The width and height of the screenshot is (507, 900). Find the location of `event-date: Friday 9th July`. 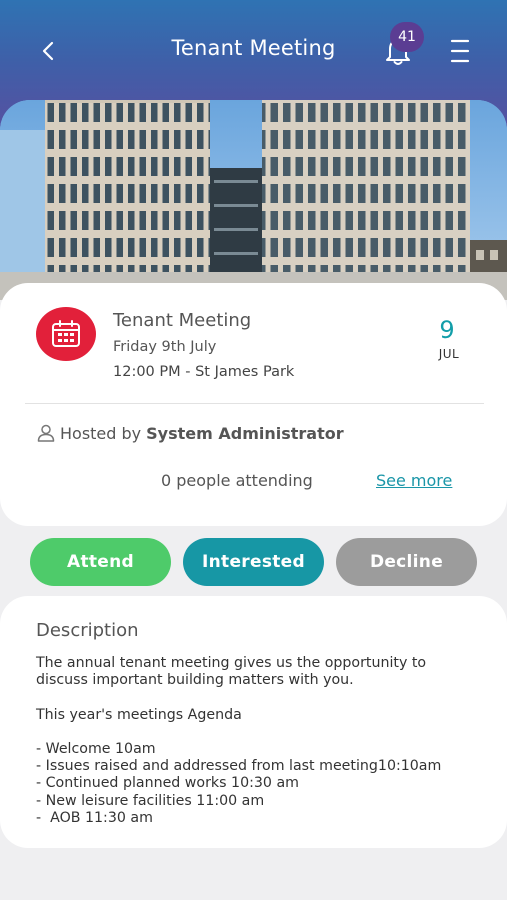

event-date: Friday 9th July is located at coordinates (165, 347).